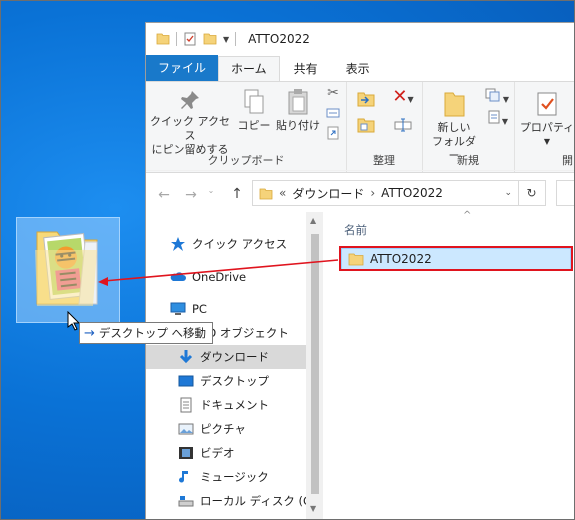 The width and height of the screenshot is (575, 520). I want to click on recent-dropdown-icon: ⌄, so click(211, 190).